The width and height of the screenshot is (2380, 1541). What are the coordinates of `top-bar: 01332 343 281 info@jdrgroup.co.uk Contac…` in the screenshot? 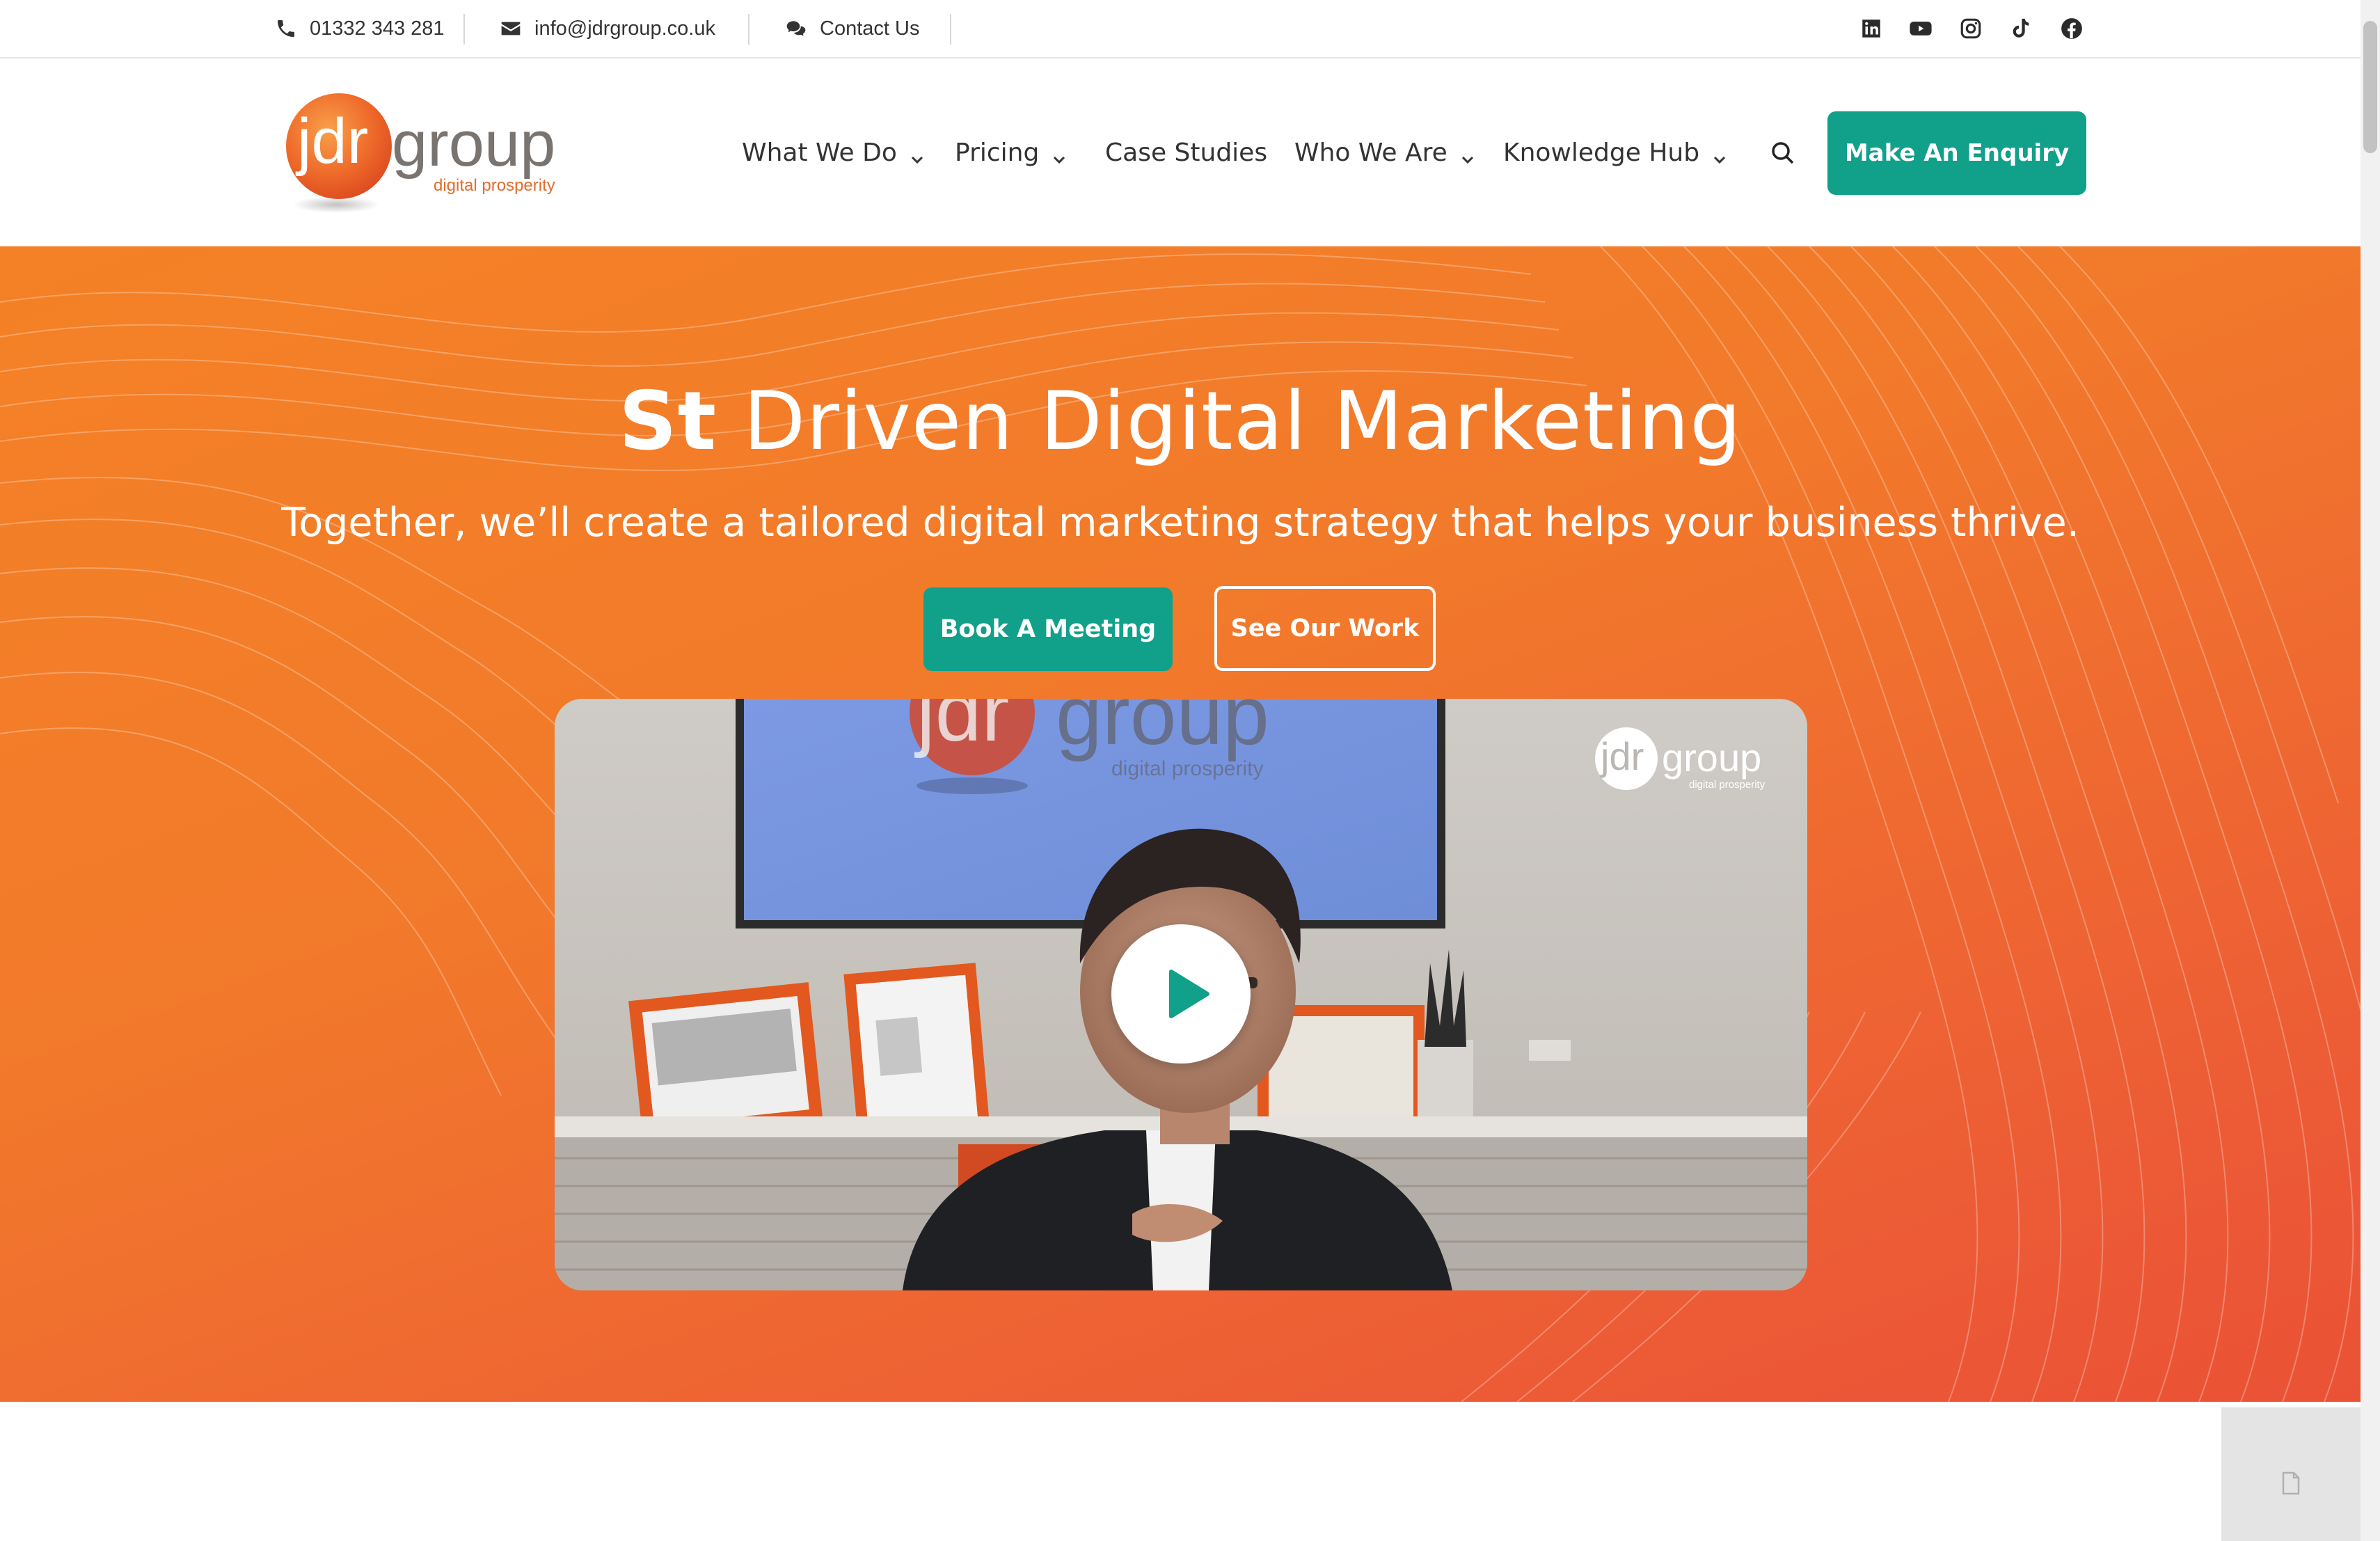 It's located at (1180, 29).